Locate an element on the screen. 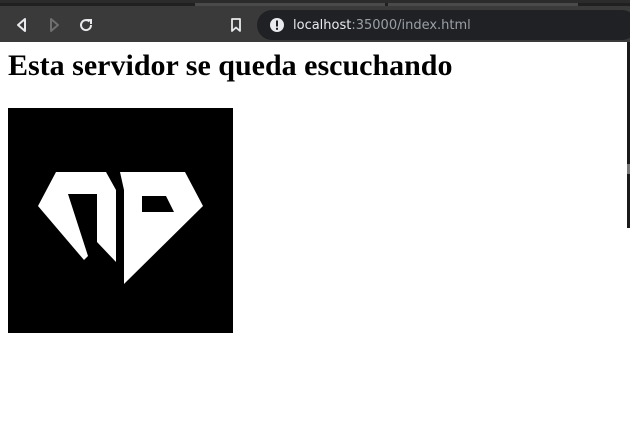  forward-arrow-icon is located at coordinates (54, 25).